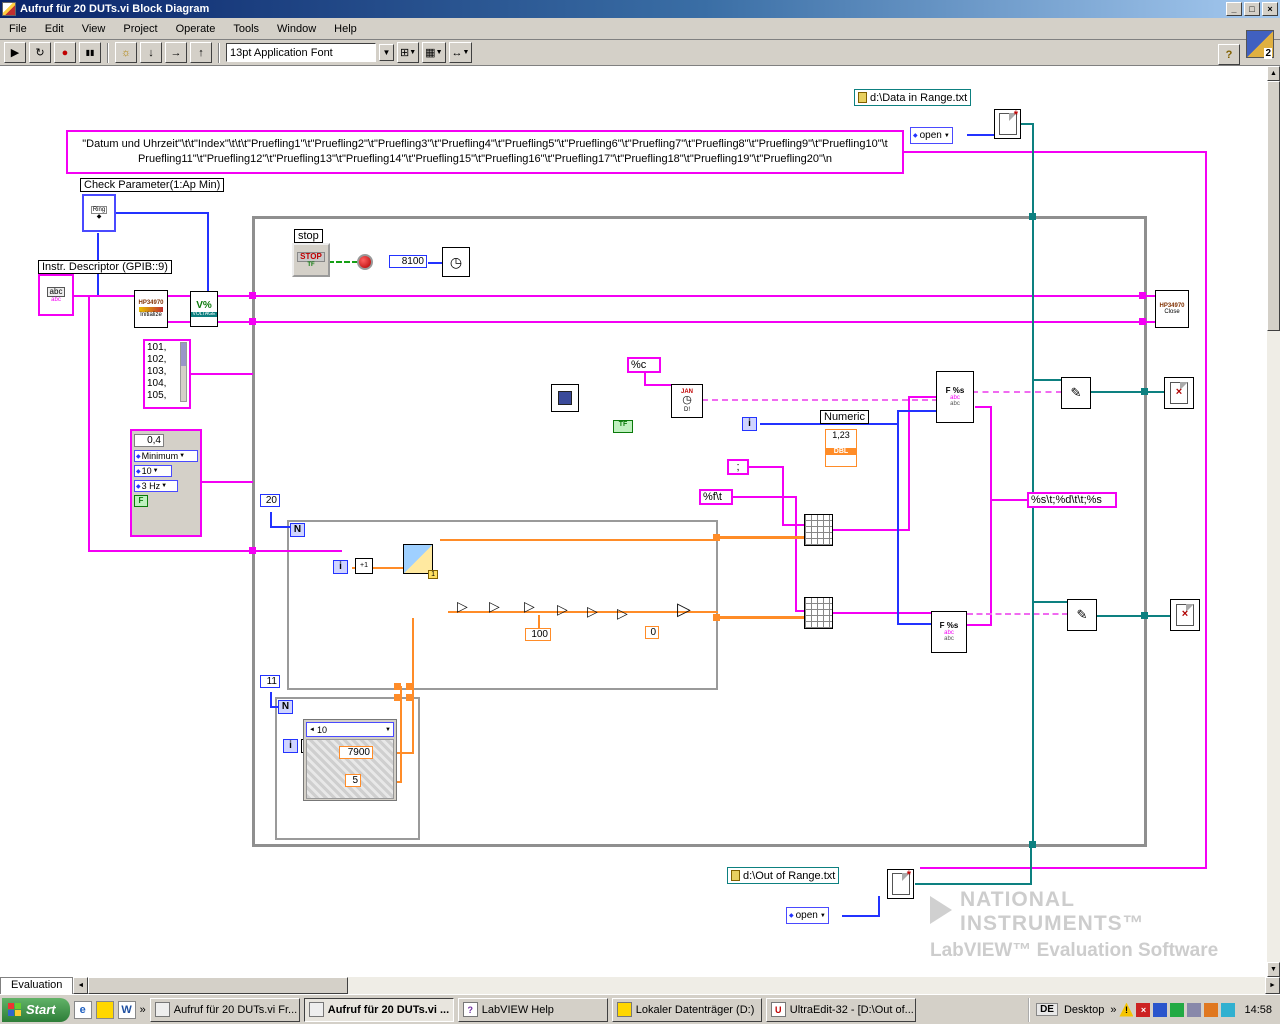 This screenshot has width=1280, height=1024. I want to click on language-indicator: DE, so click(1047, 1009).